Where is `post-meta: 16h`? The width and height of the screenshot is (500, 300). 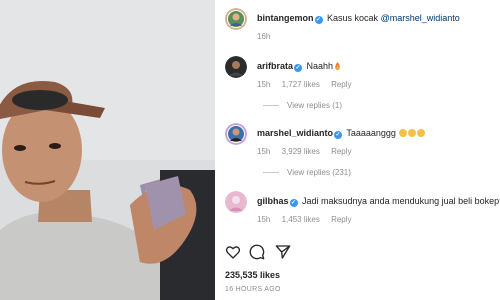
post-meta: 16h is located at coordinates (268, 36).